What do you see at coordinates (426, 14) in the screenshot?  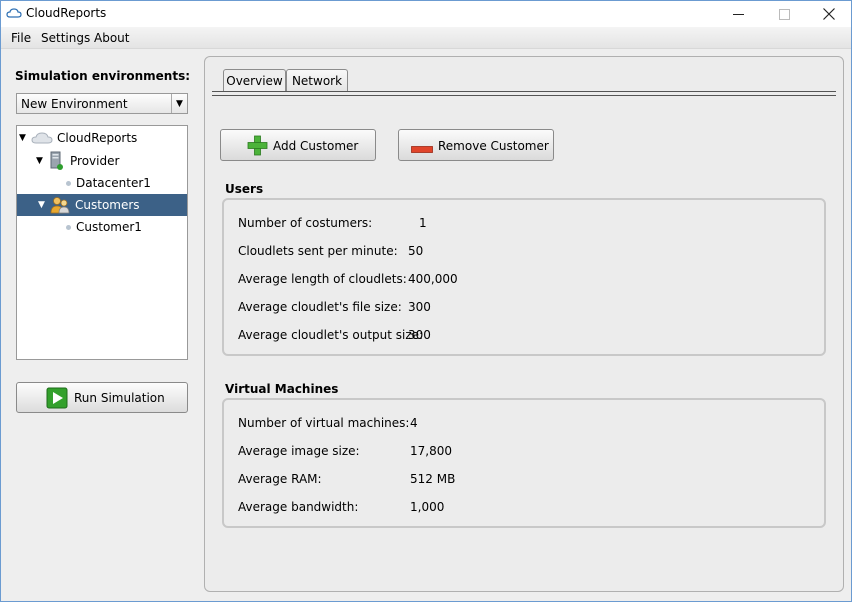 I see `title-bar: CloudReports` at bounding box center [426, 14].